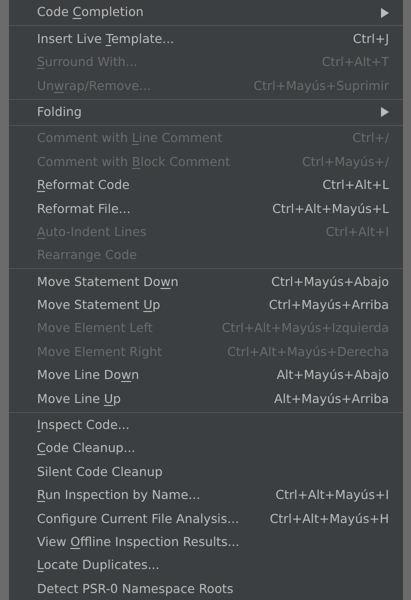 This screenshot has width=411, height=600. What do you see at coordinates (206, 209) in the screenshot?
I see `menu-item: Reformat File... Ctrl+Alt+Mayús+L` at bounding box center [206, 209].